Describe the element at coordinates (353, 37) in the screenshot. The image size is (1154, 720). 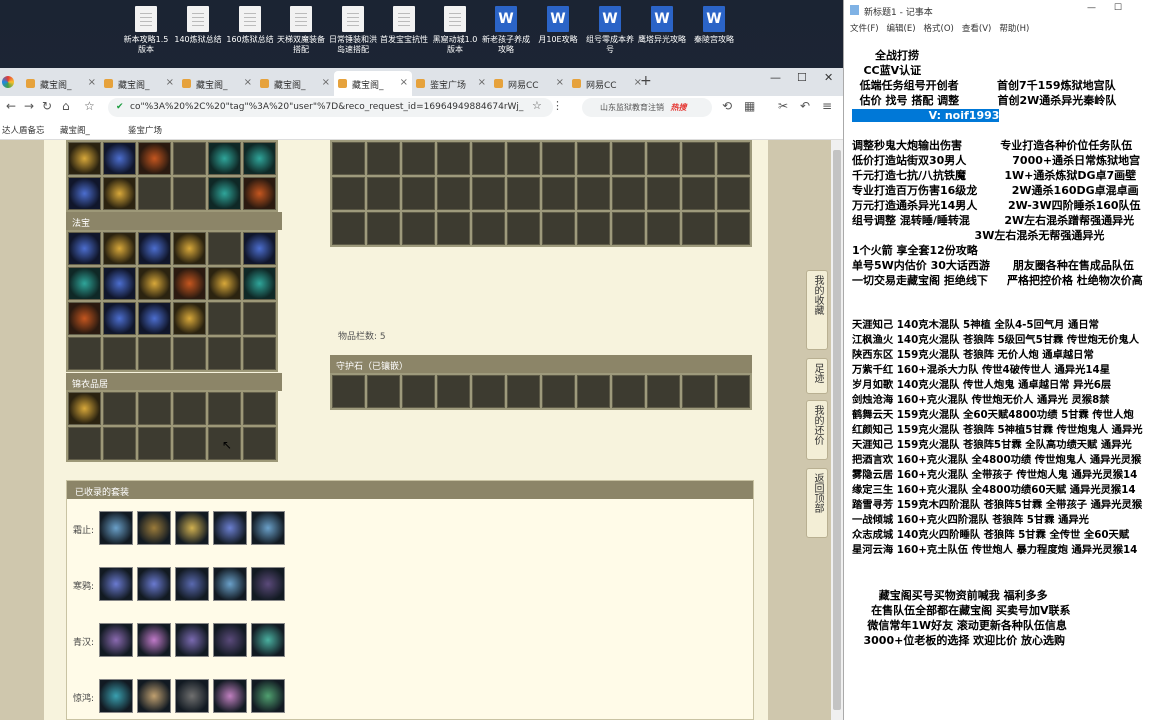
I see `desktop-icon: 日常锤装和洪岛速搭配` at that location.